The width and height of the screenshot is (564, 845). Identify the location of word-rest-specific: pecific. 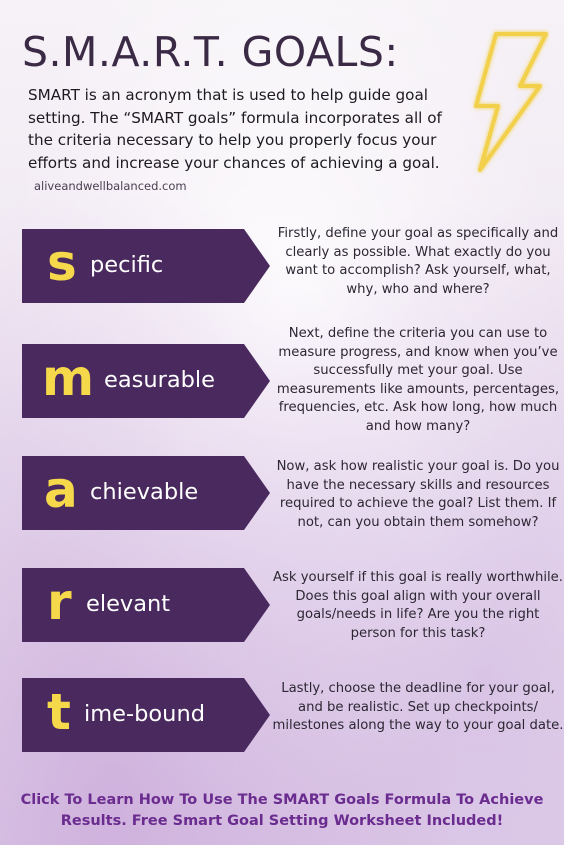
(127, 265).